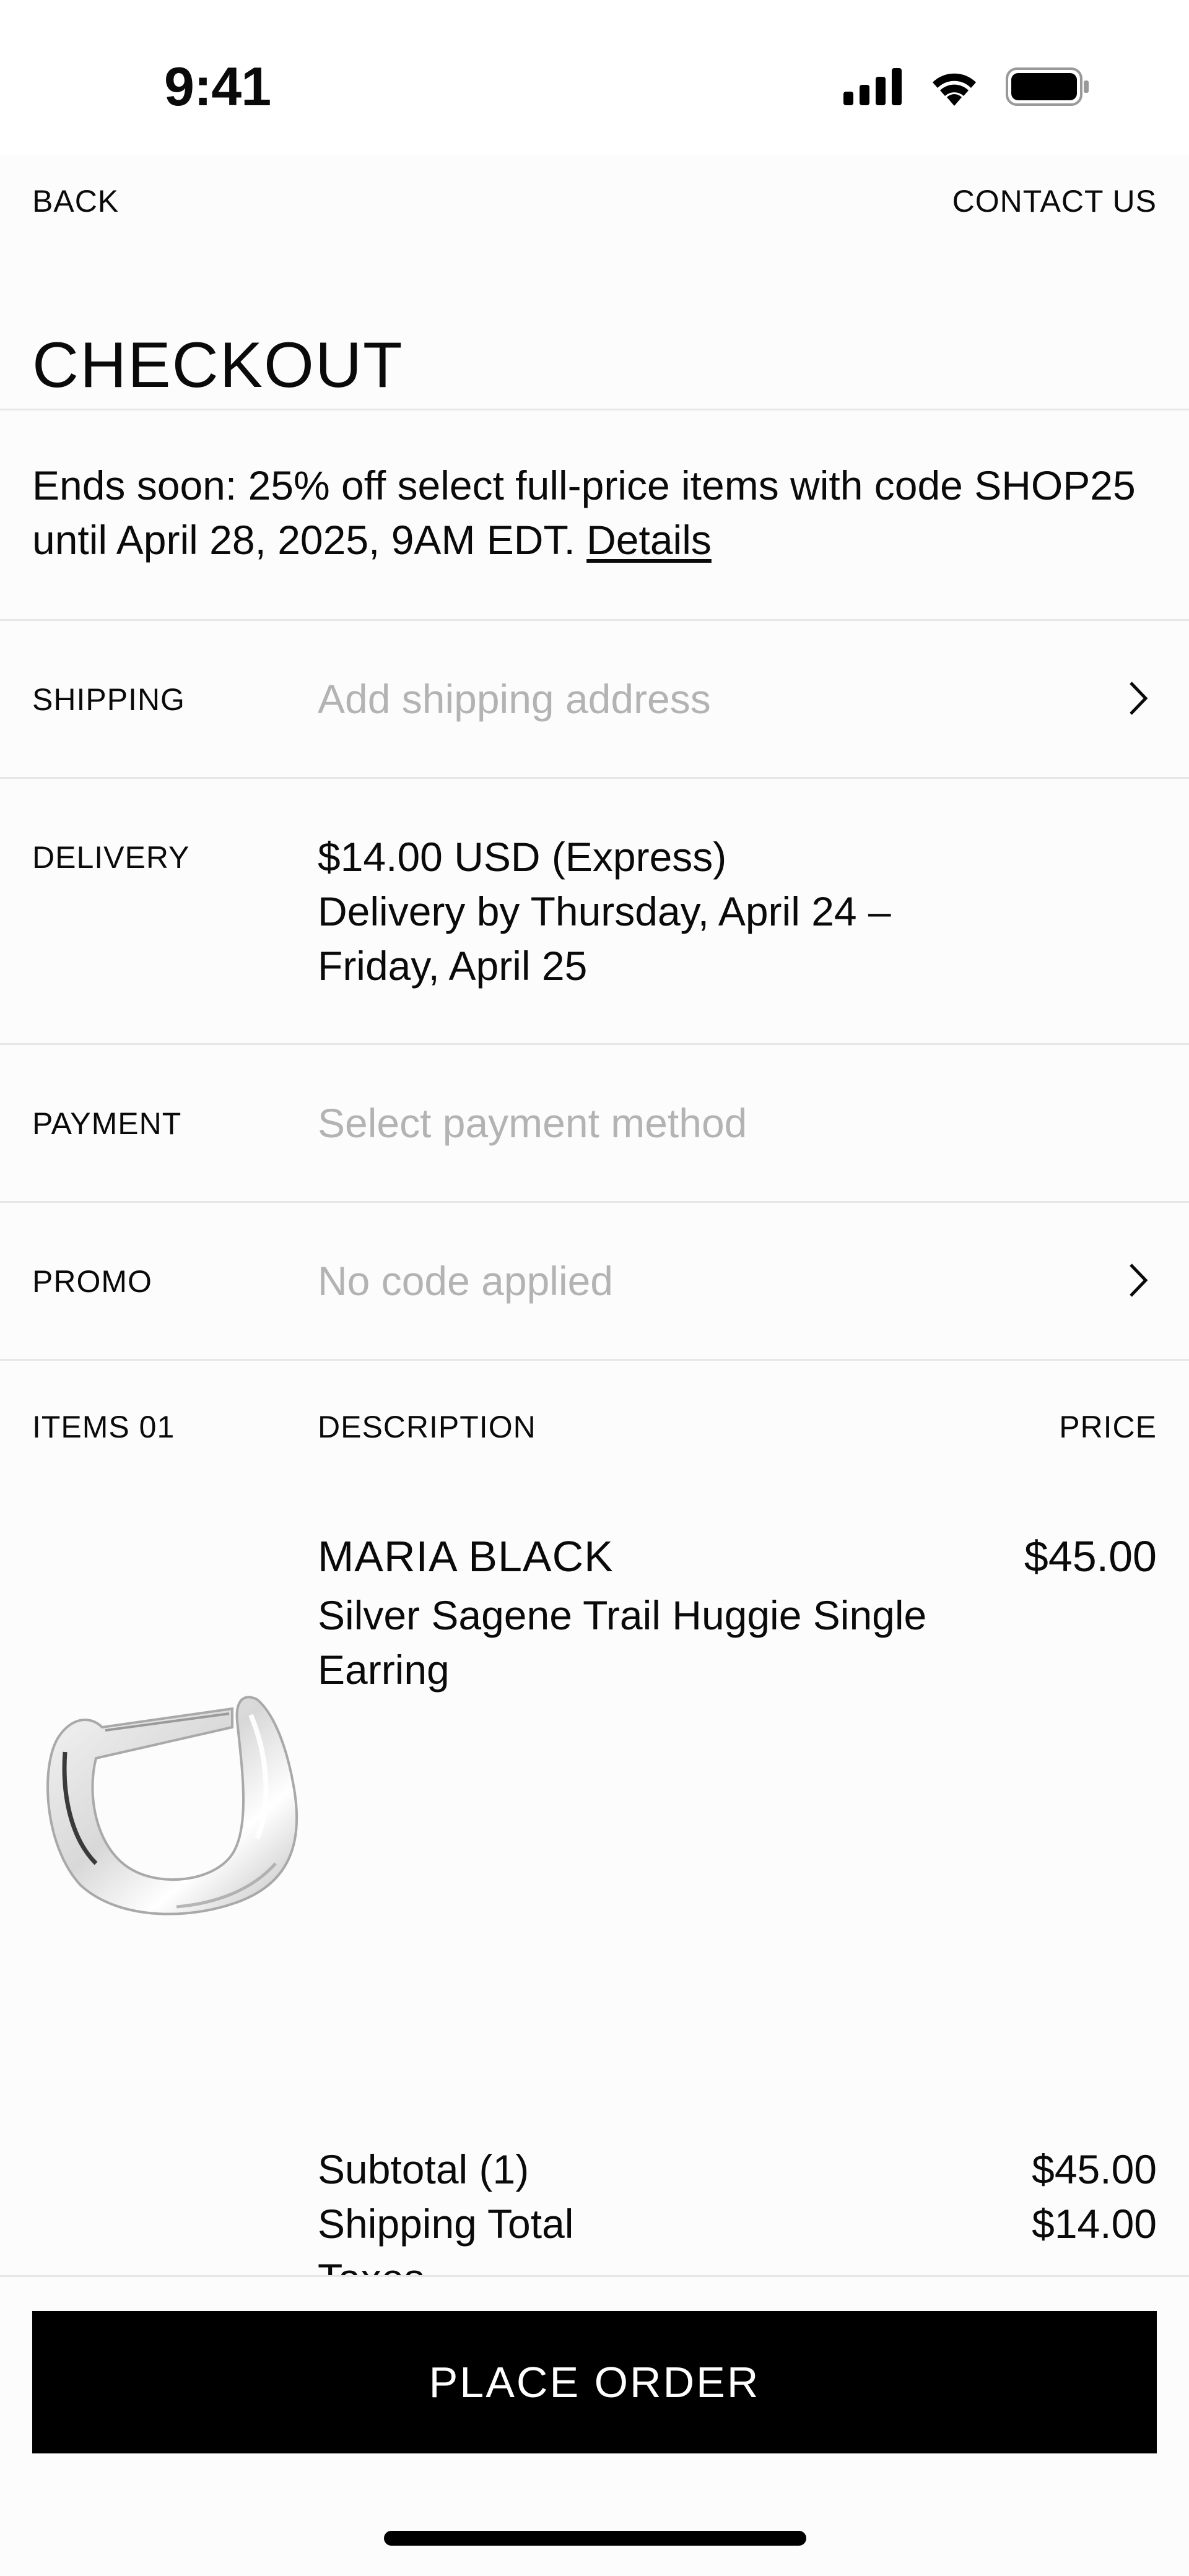  What do you see at coordinates (522, 857) in the screenshot?
I see `delivery-price: $14.00 USD (Express)` at bounding box center [522, 857].